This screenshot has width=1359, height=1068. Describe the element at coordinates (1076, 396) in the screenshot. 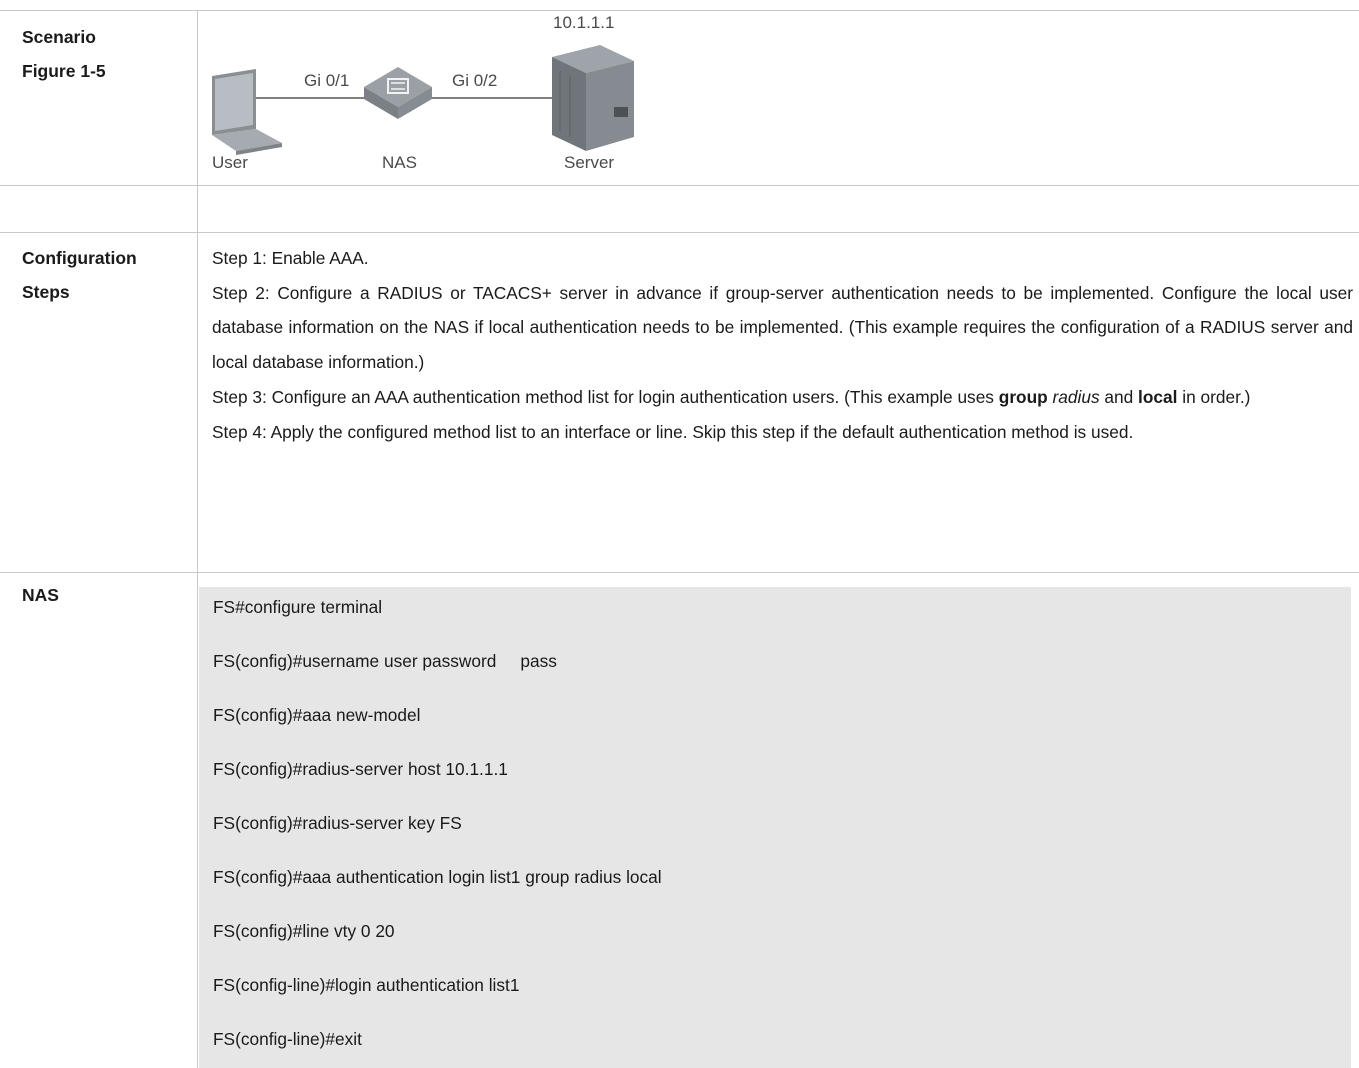

I see `keyword-radius: radius` at that location.